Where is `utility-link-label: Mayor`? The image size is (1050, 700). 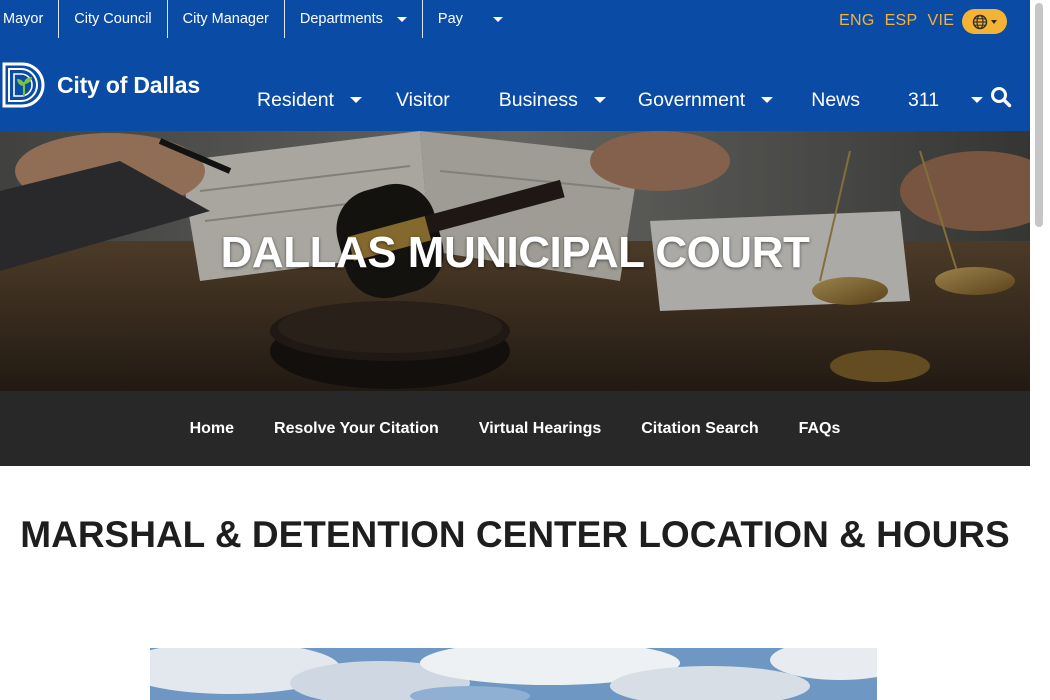
utility-link-label: Mayor is located at coordinates (23, 19).